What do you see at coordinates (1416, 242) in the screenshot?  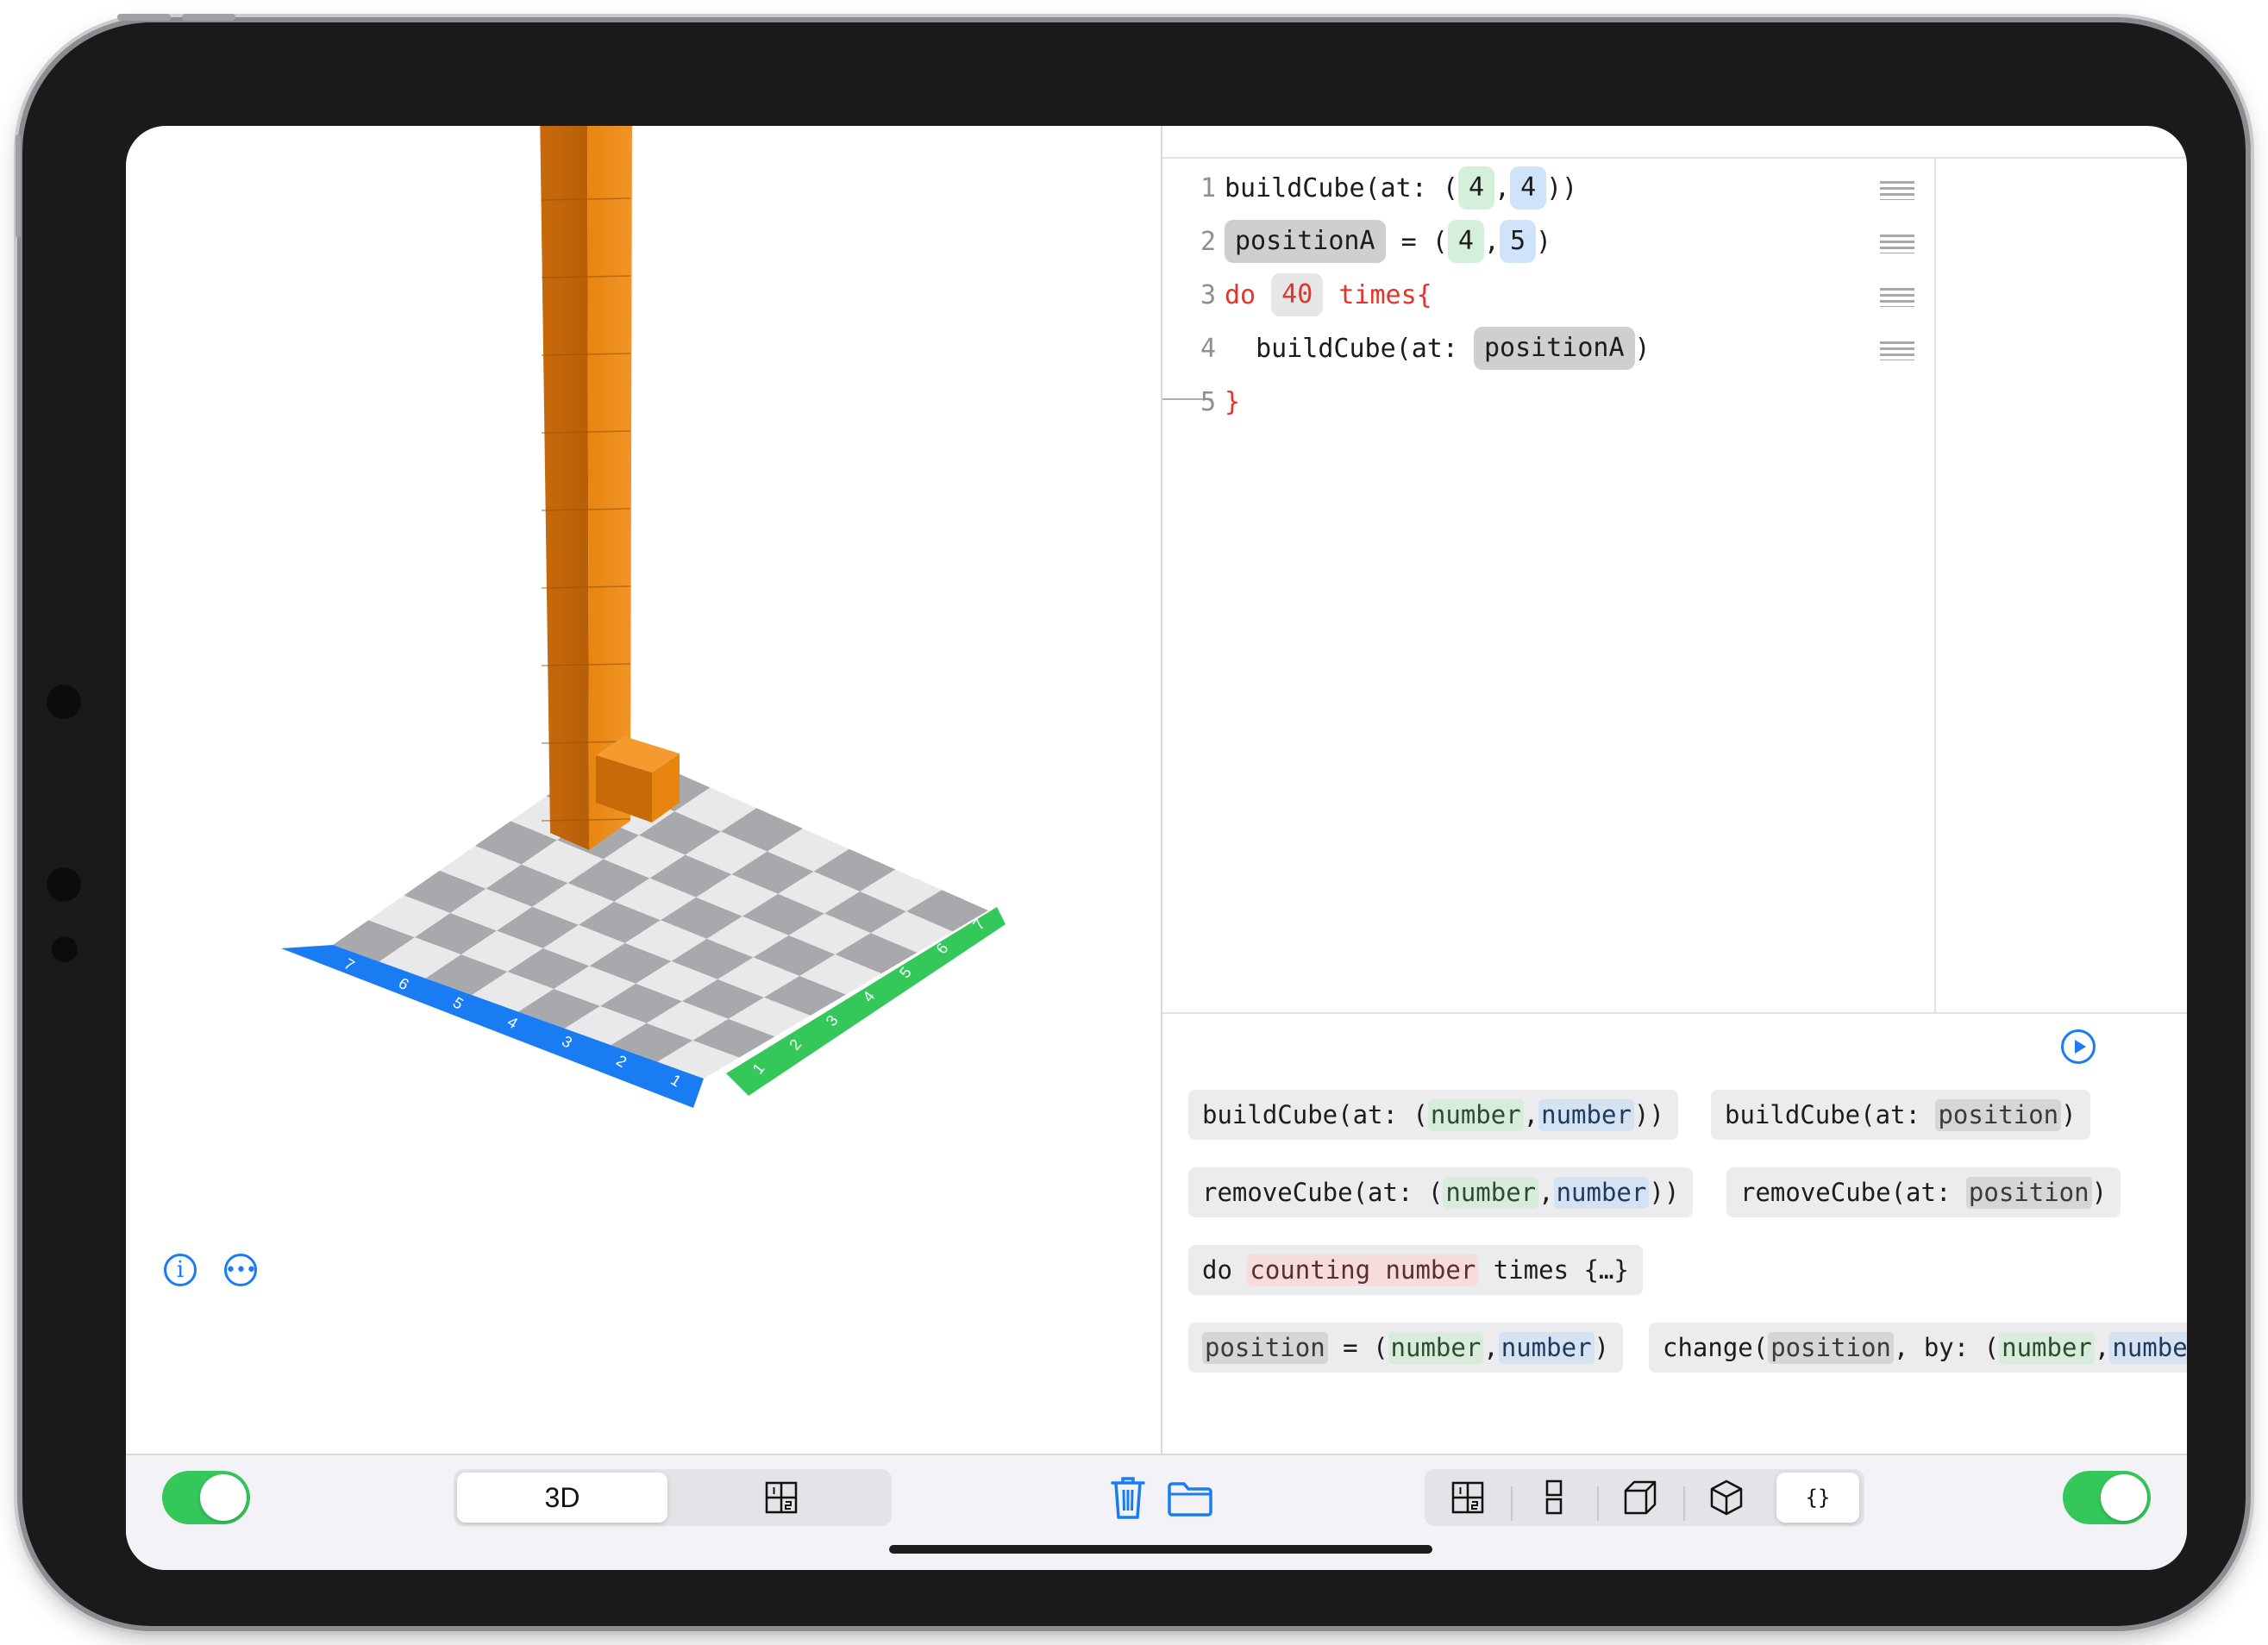 I see `code-text: = (` at bounding box center [1416, 242].